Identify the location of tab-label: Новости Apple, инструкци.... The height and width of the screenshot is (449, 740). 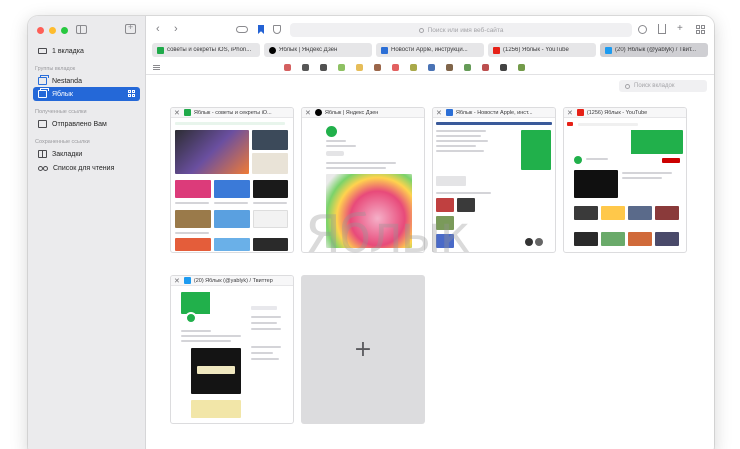
(429, 50).